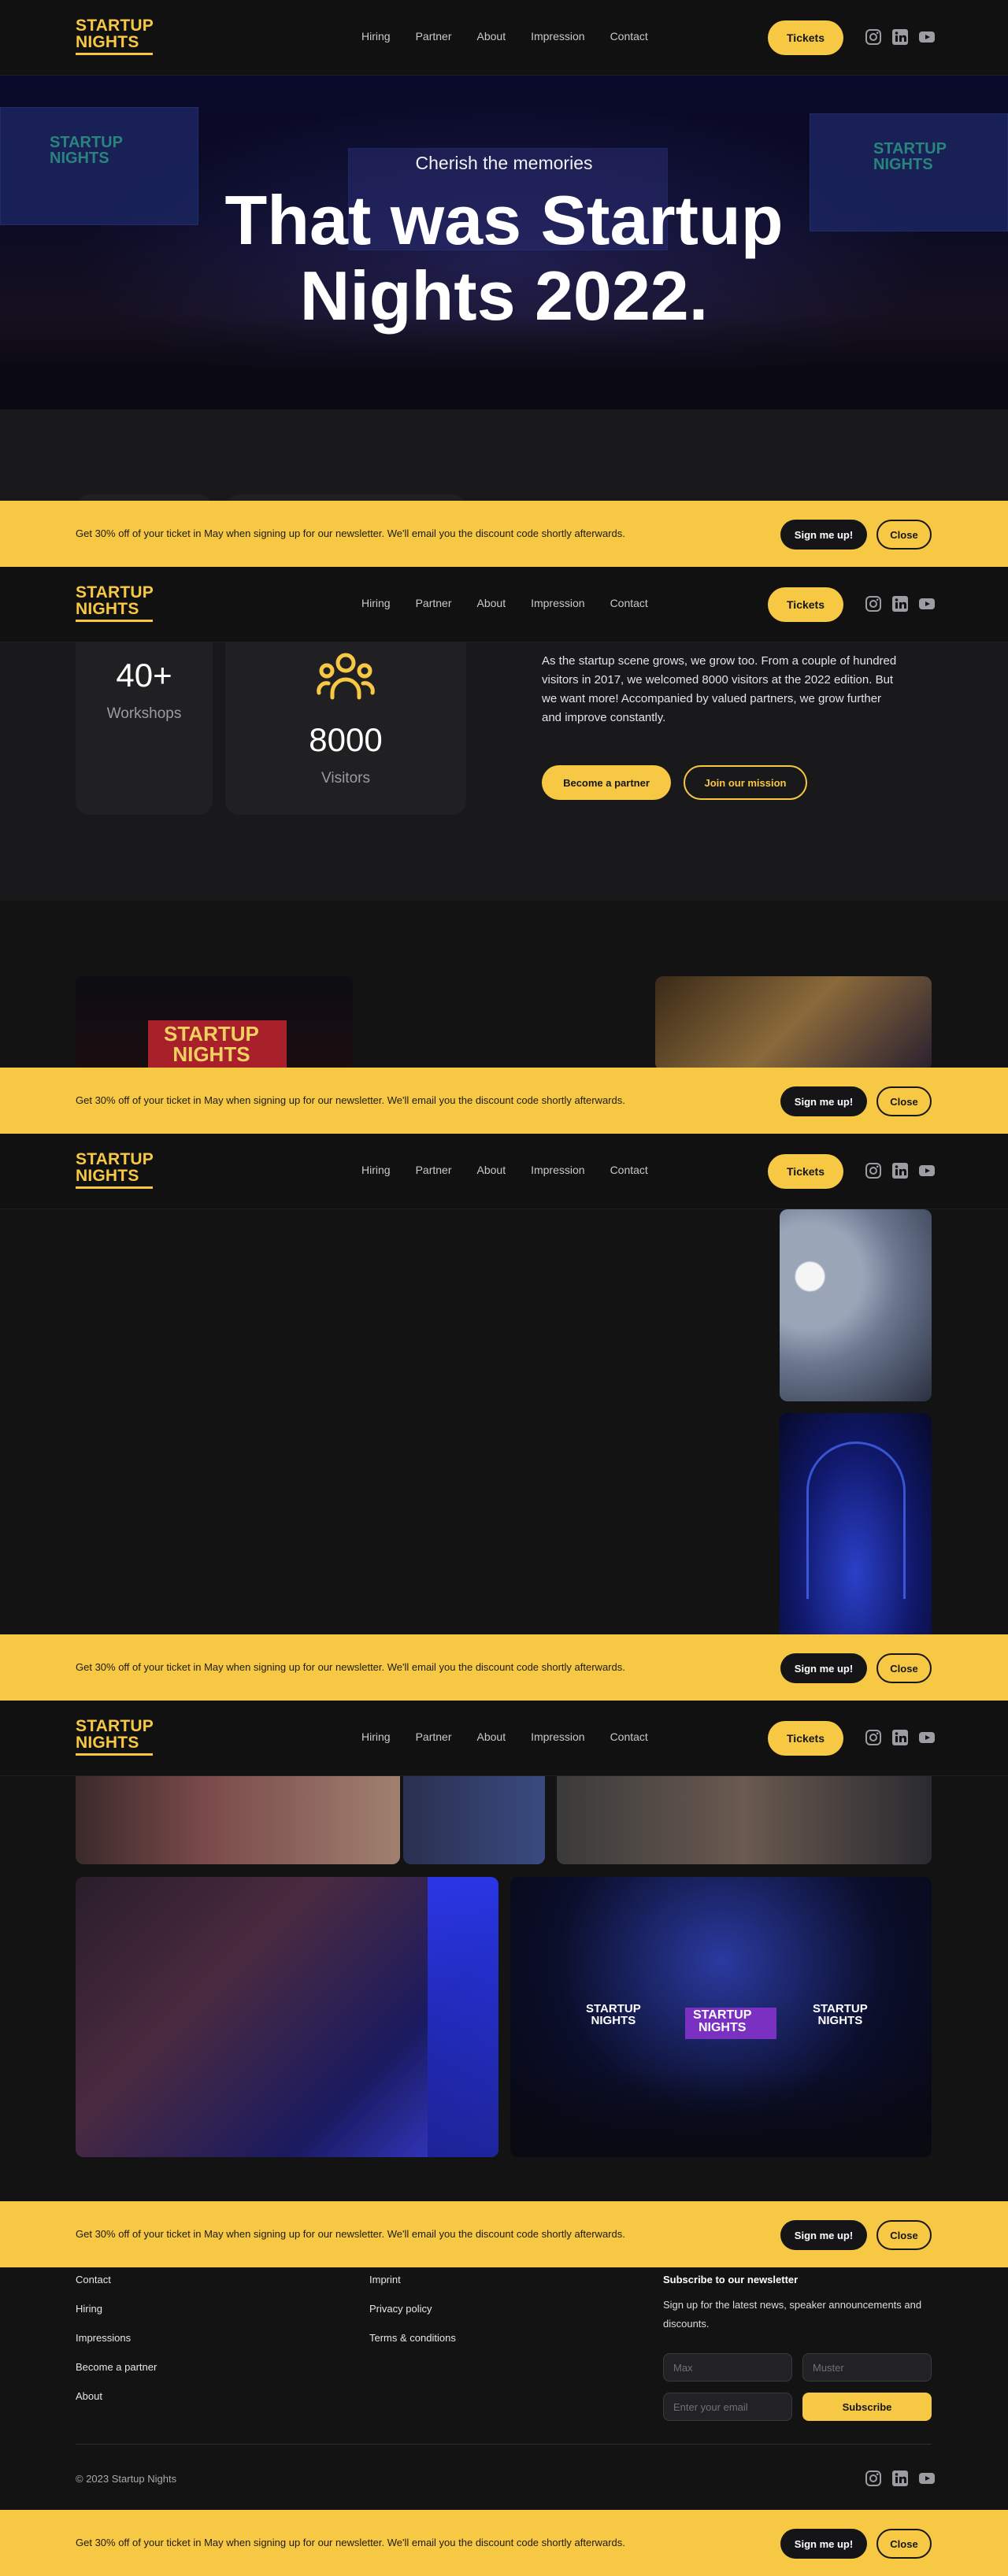  What do you see at coordinates (731, 2279) in the screenshot?
I see `subscribe-heading: Subscribe to our newsletter` at bounding box center [731, 2279].